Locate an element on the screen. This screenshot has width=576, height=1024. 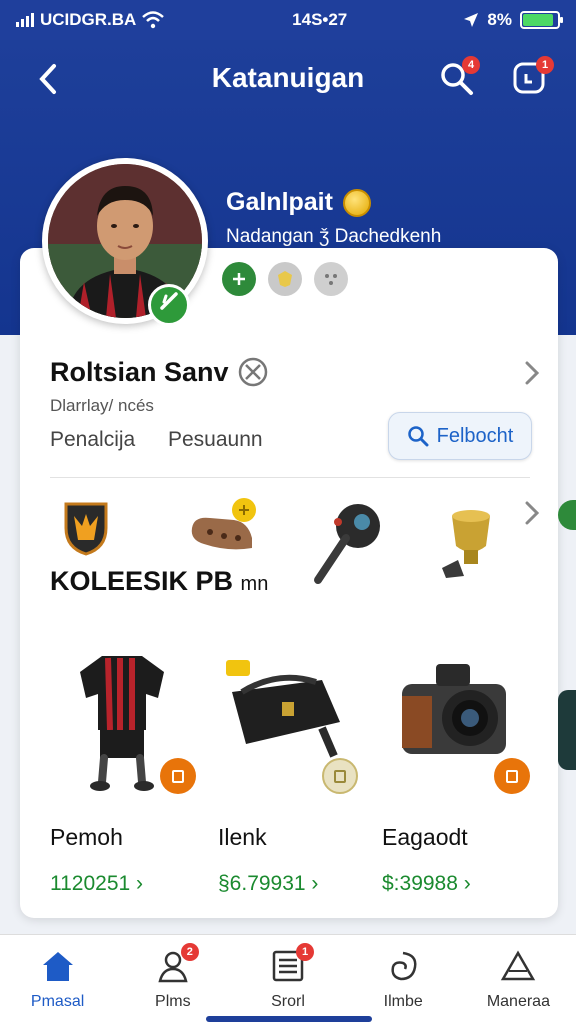
battery-percent: 8% is located at coordinates (499, 19).